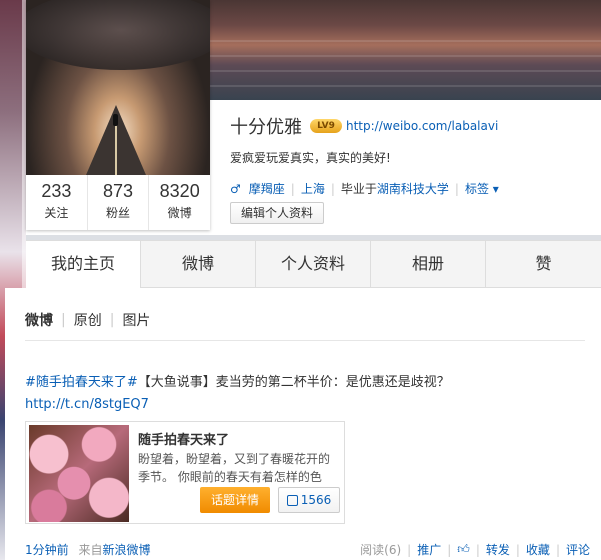  What do you see at coordinates (305, 340) in the screenshot?
I see `divider` at bounding box center [305, 340].